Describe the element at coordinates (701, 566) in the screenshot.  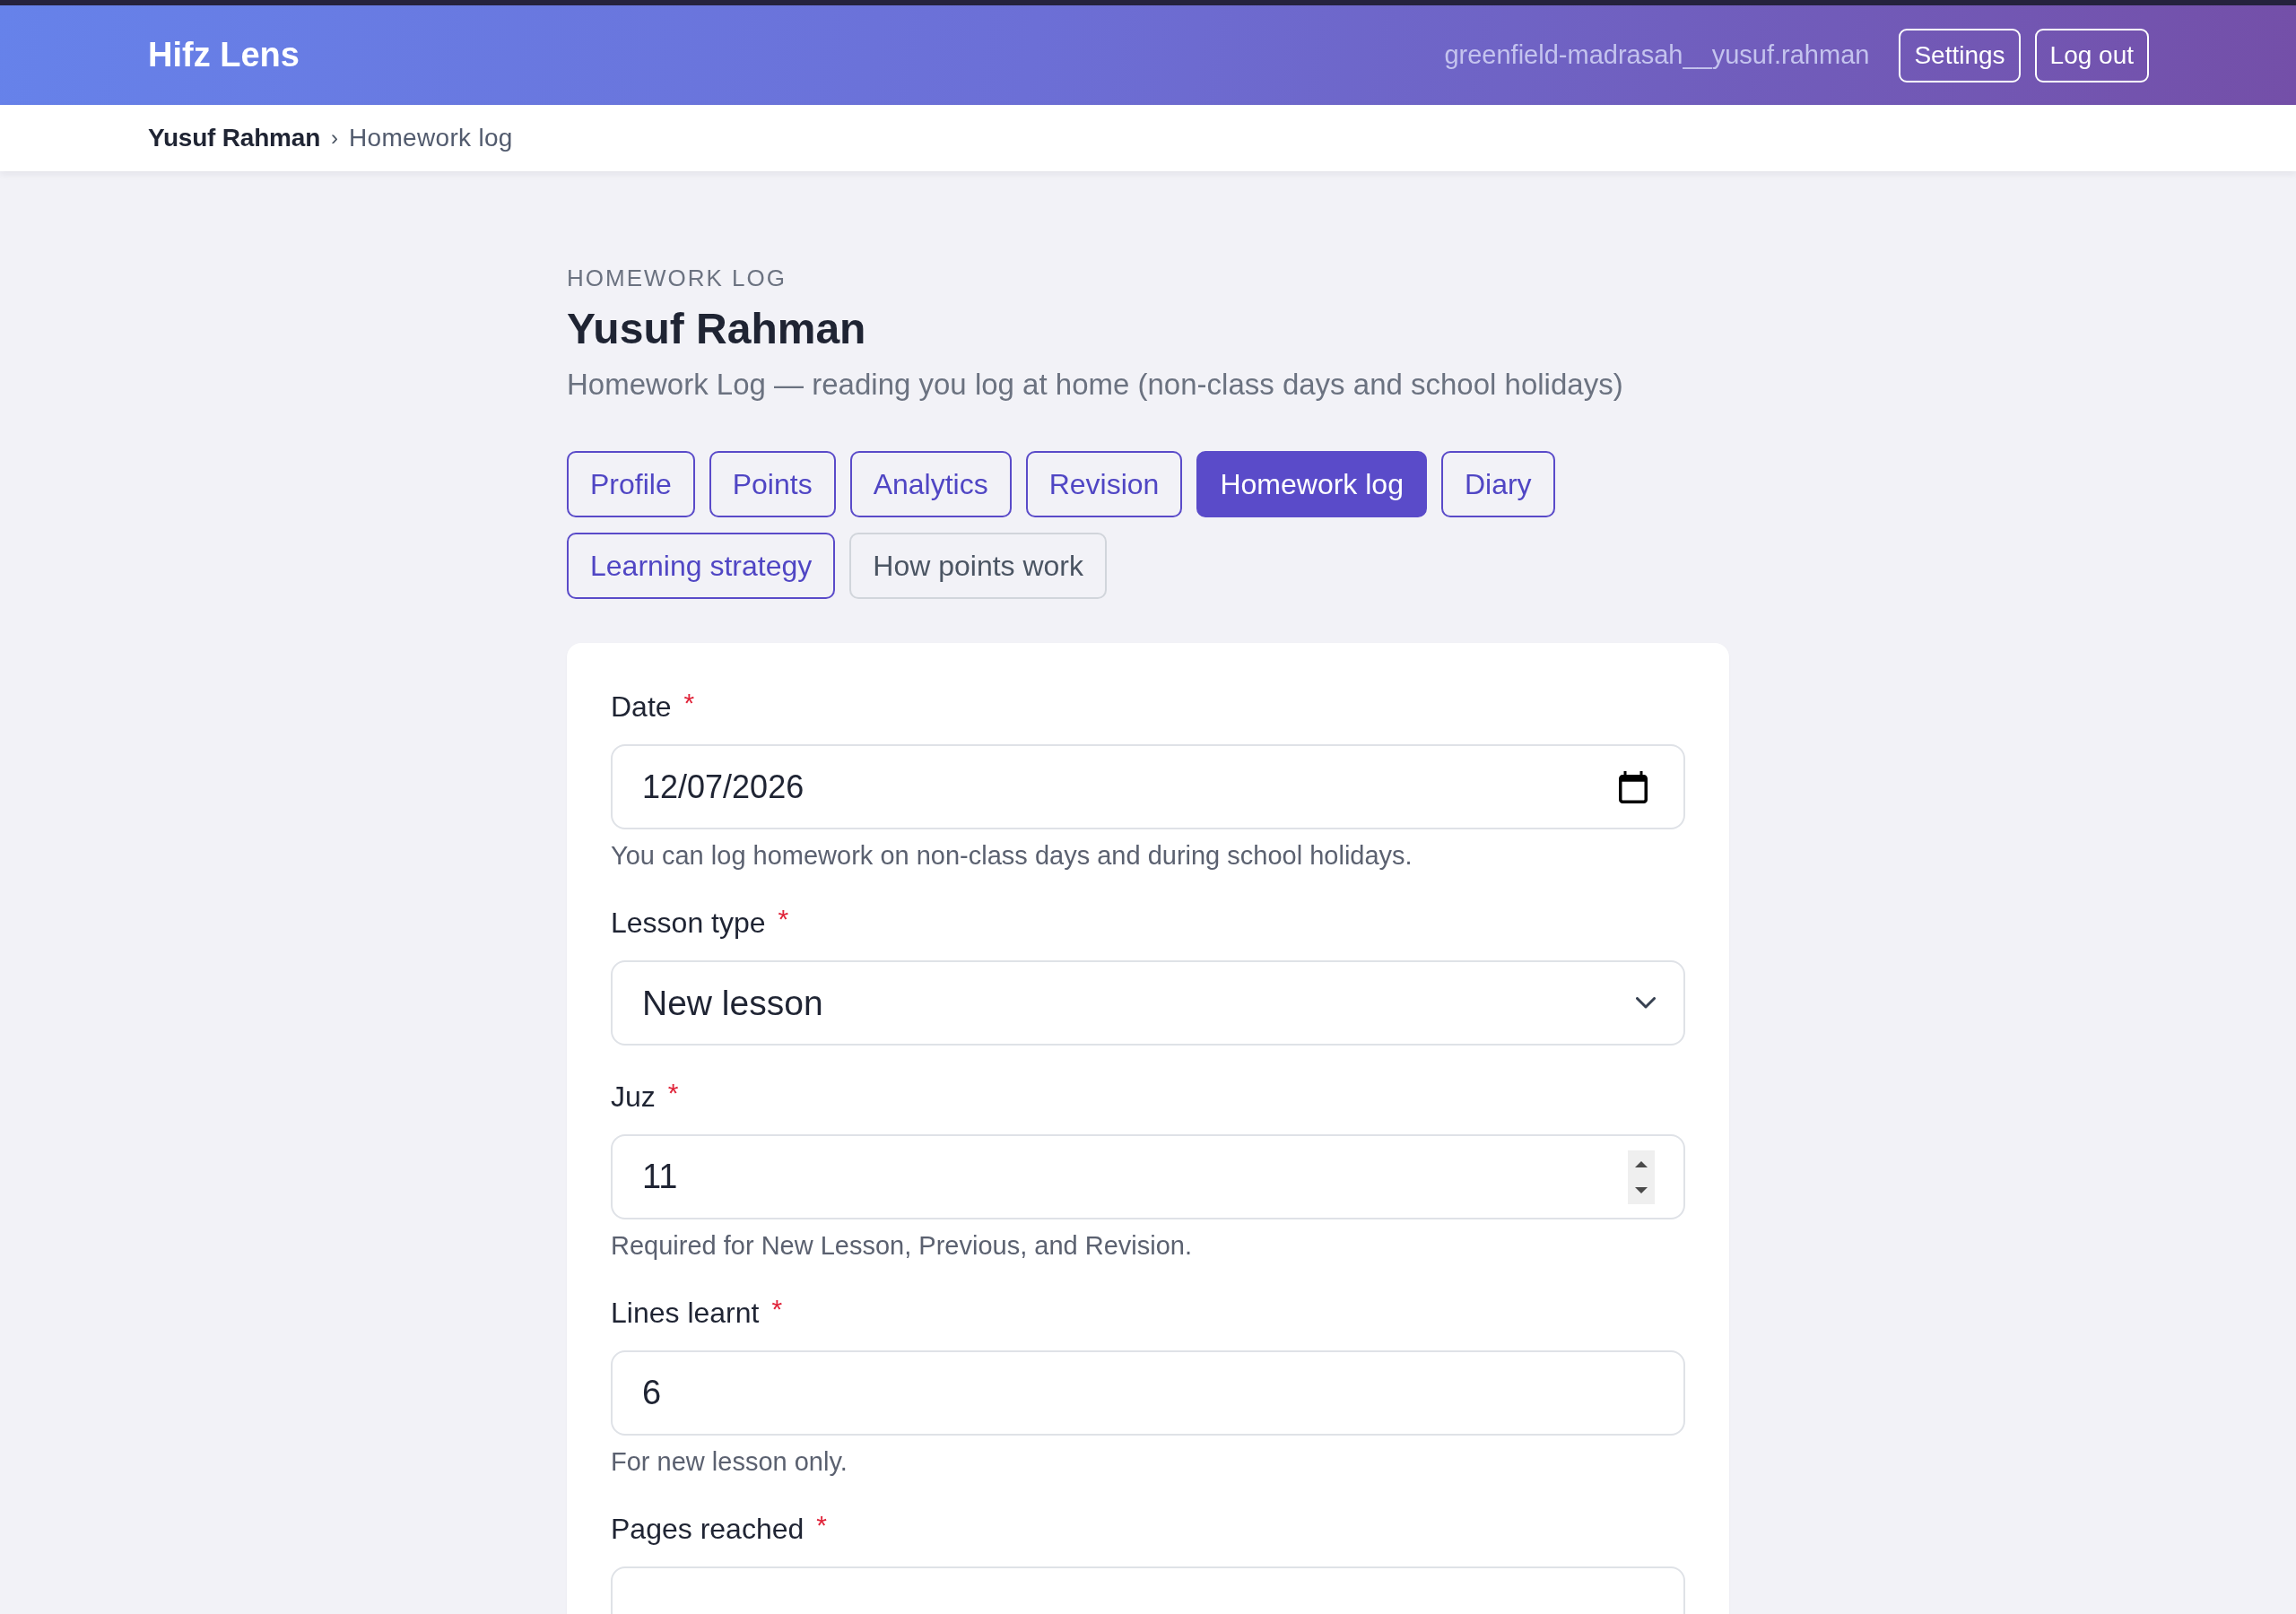
I see `nav-tab: Learning strategy` at that location.